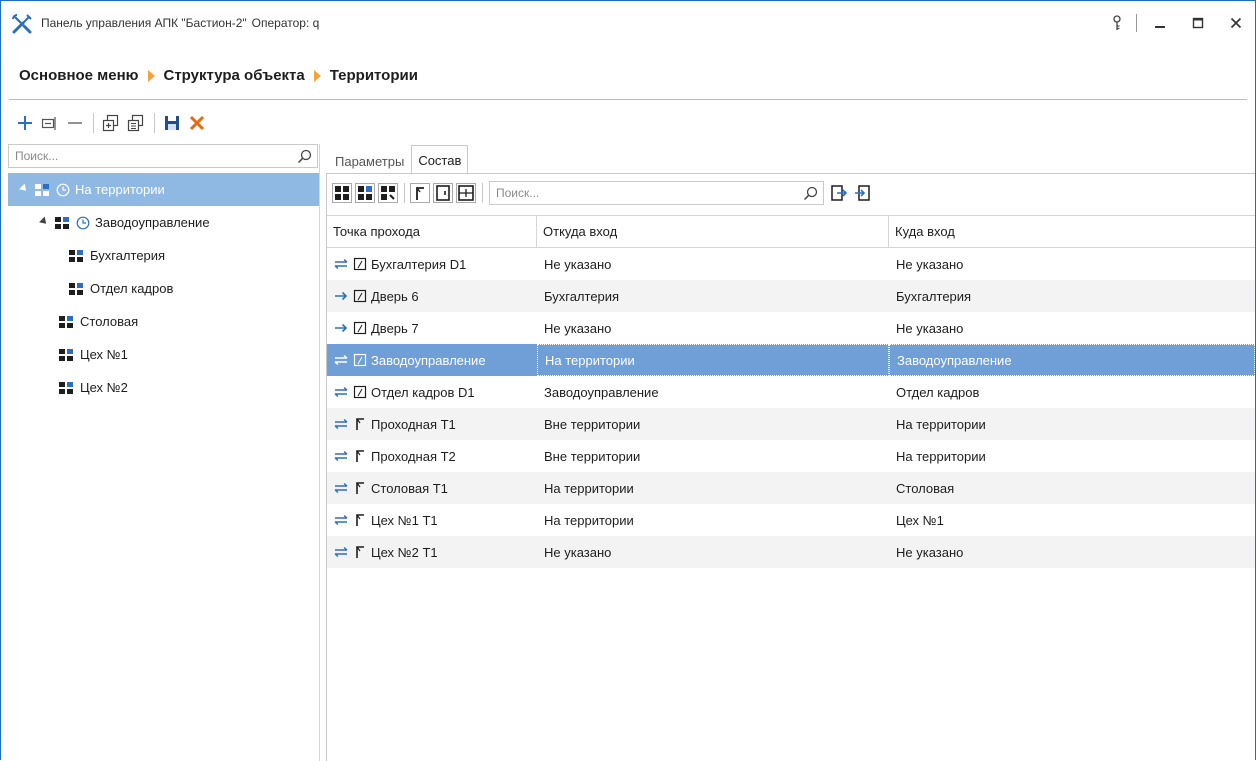  I want to click on paste-button, so click(136, 123).